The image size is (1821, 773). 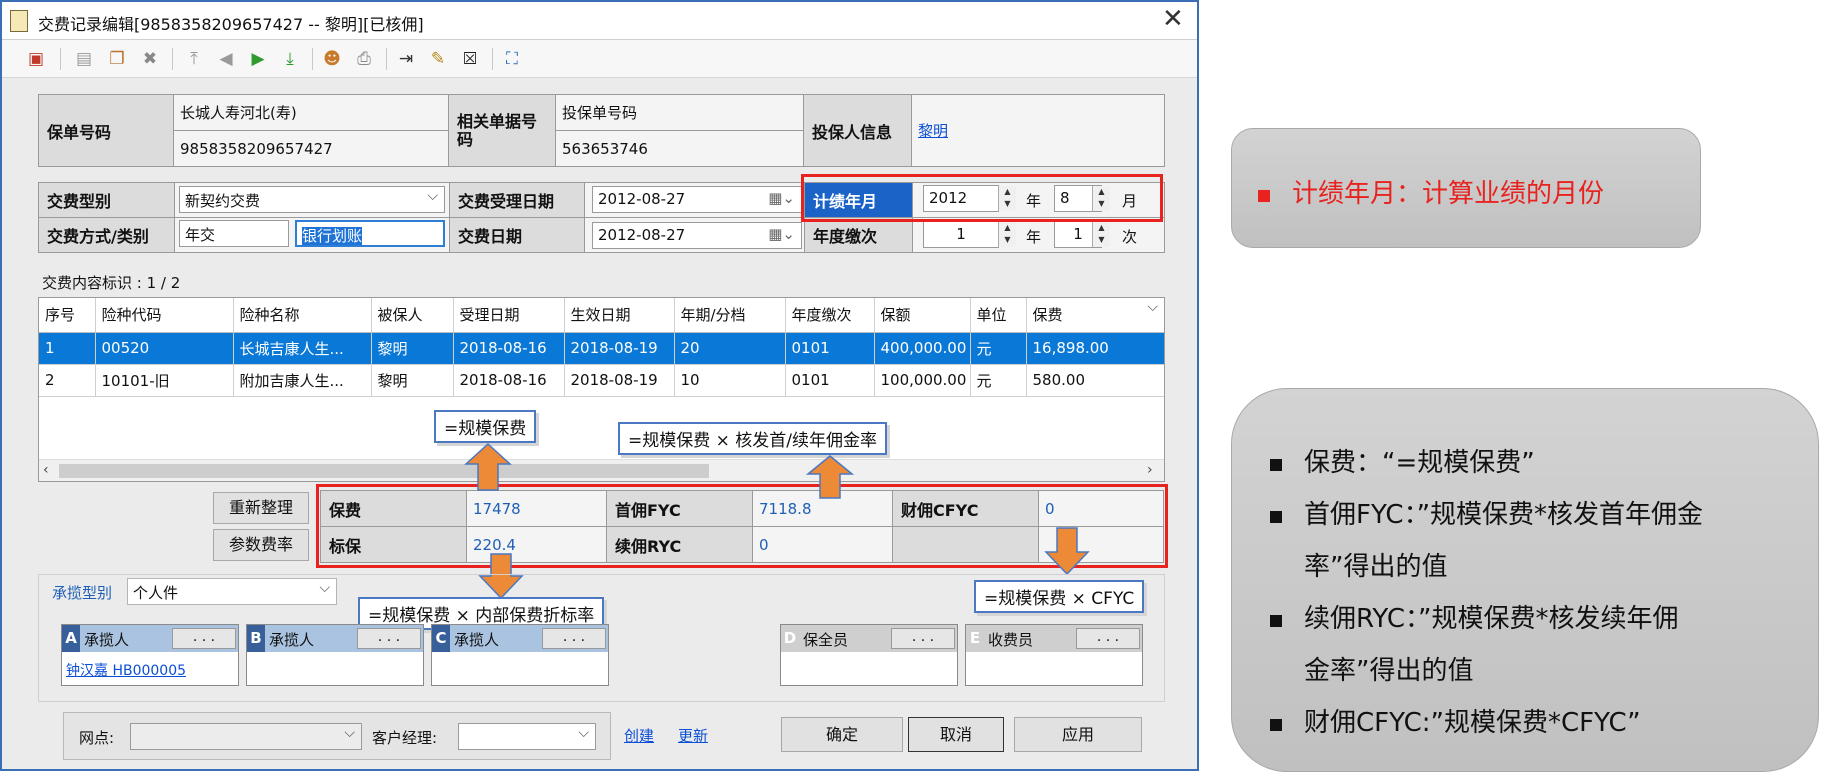 I want to click on scroll-left-icon: ‹, so click(x=46, y=470).